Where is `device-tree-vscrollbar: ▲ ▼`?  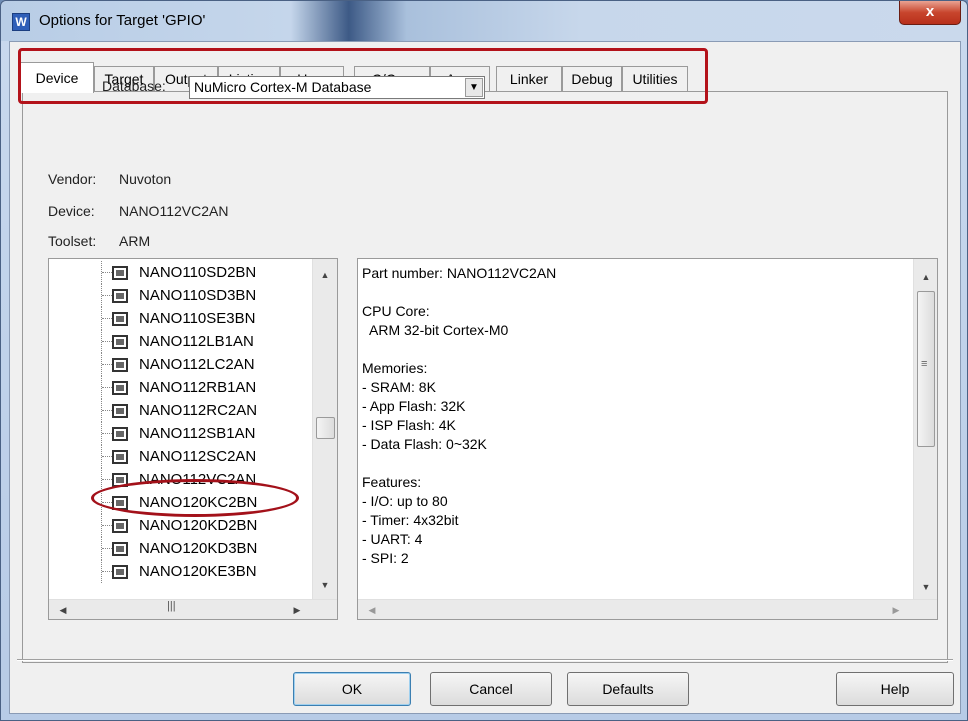 device-tree-vscrollbar: ▲ ▼ is located at coordinates (324, 429).